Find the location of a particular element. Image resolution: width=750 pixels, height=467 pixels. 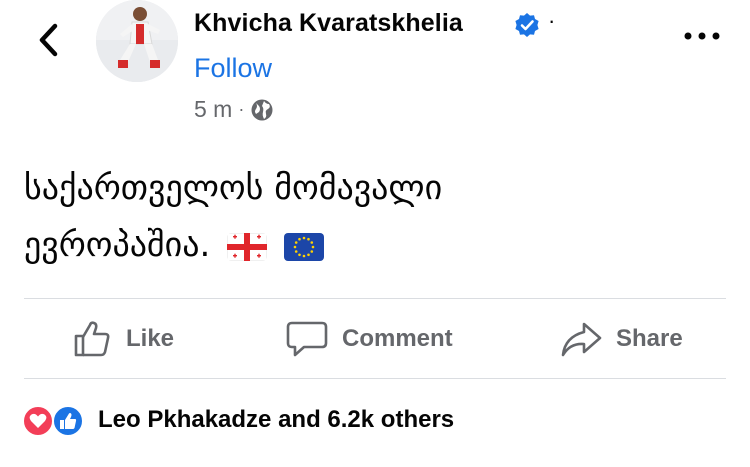

post-text-line-2: ევროპაშია. is located at coordinates (117, 245).